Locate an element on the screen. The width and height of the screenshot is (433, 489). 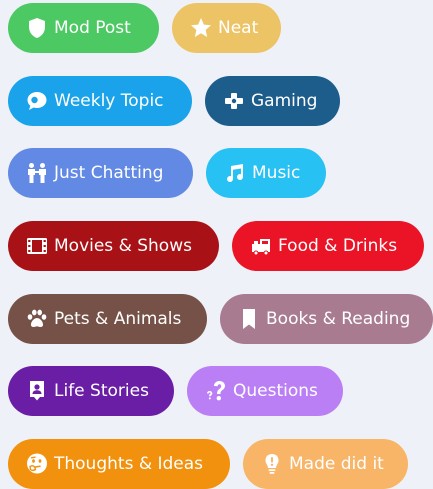
tag-label: Made did it is located at coordinates (336, 463).